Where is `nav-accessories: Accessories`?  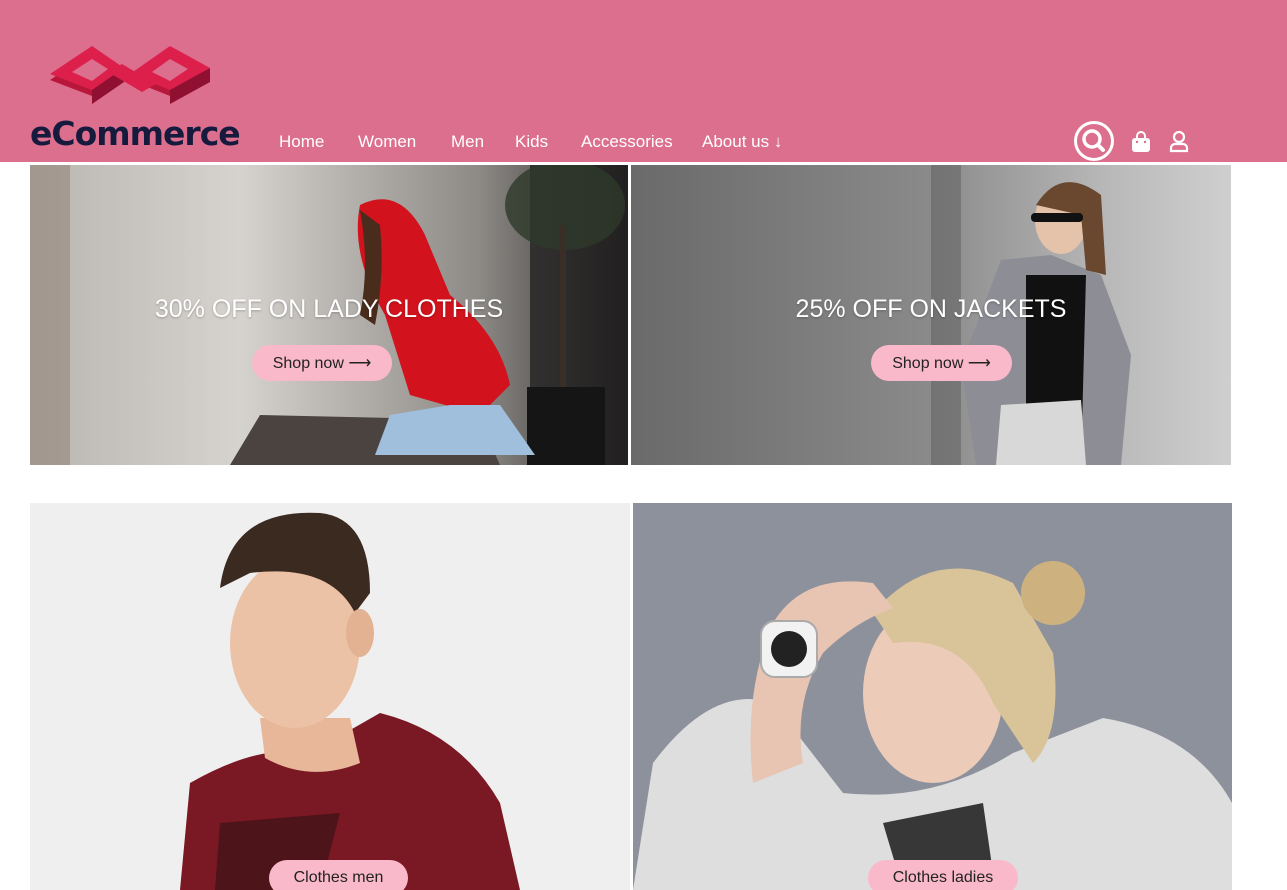
nav-accessories: Accessories is located at coordinates (627, 142).